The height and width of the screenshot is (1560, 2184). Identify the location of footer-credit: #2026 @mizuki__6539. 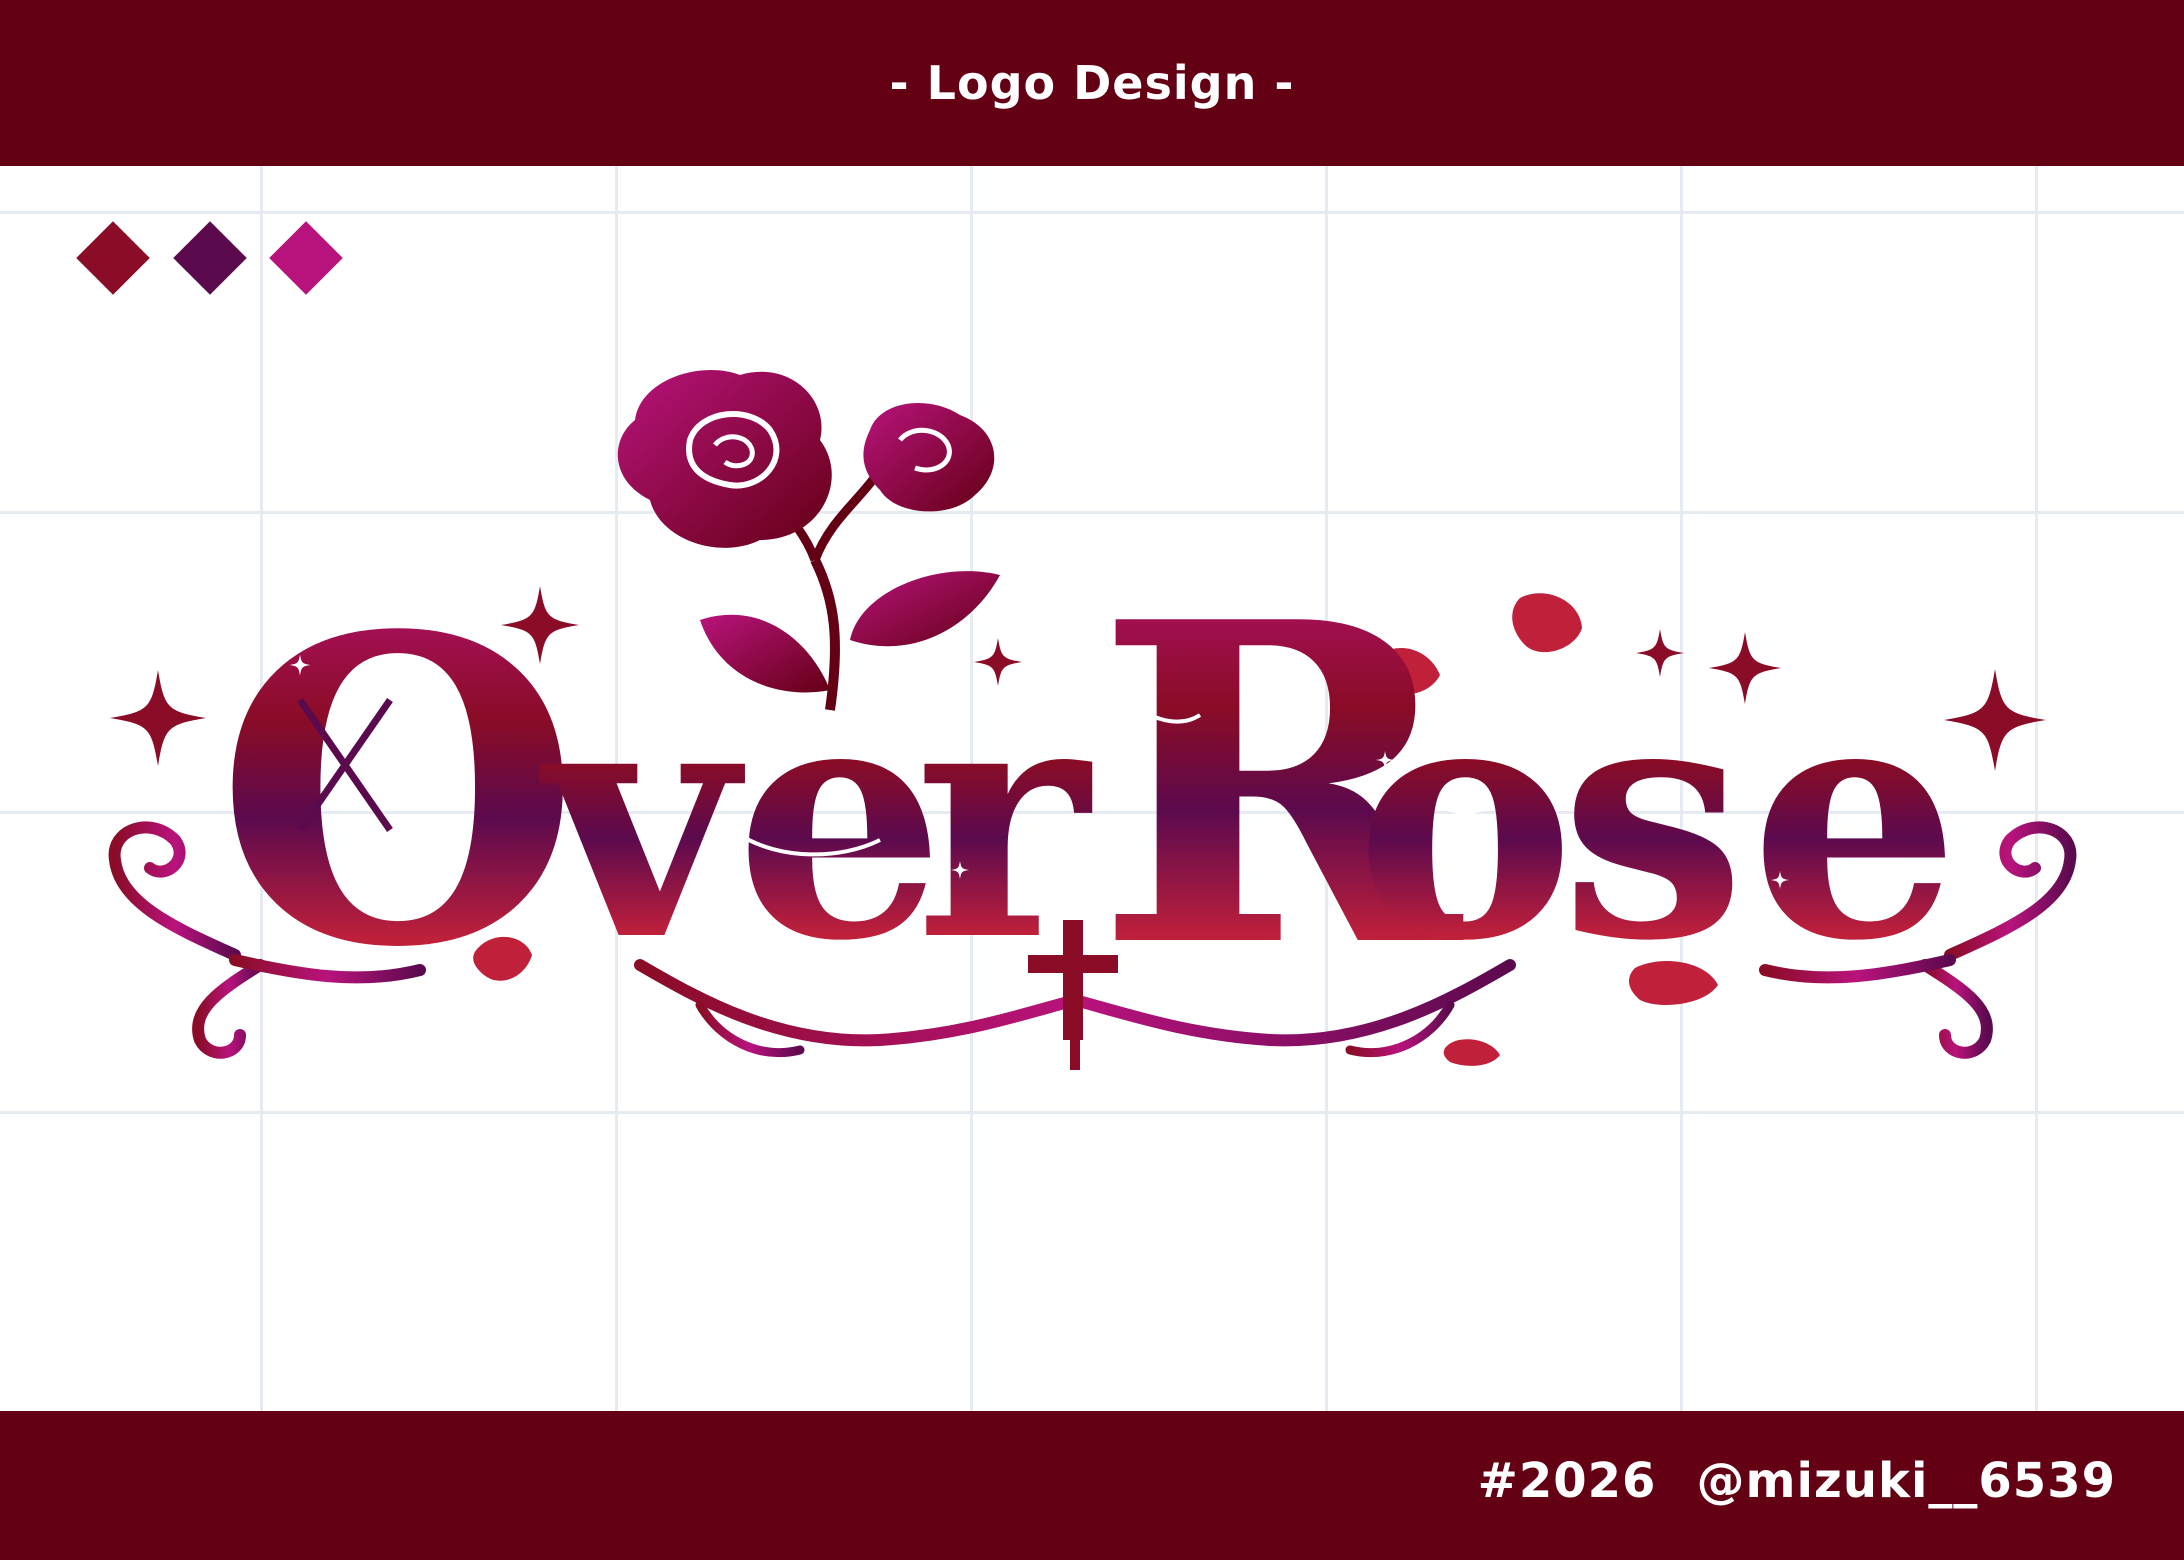
(1797, 1481).